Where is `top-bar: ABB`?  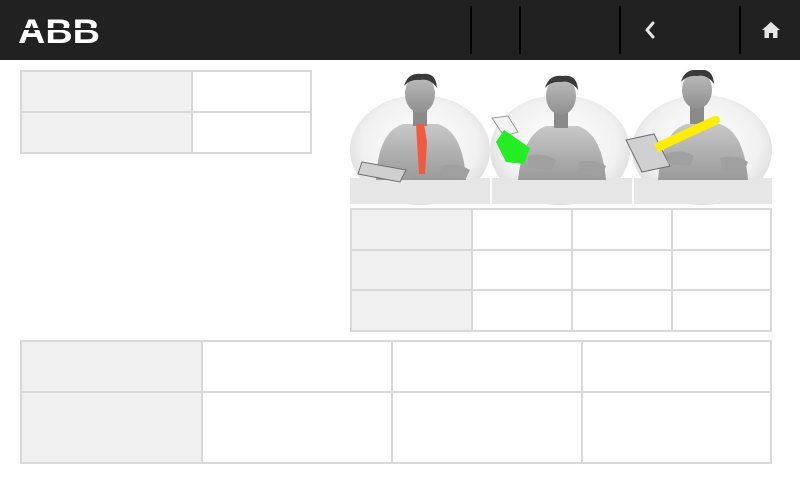
top-bar: ABB is located at coordinates (400, 30).